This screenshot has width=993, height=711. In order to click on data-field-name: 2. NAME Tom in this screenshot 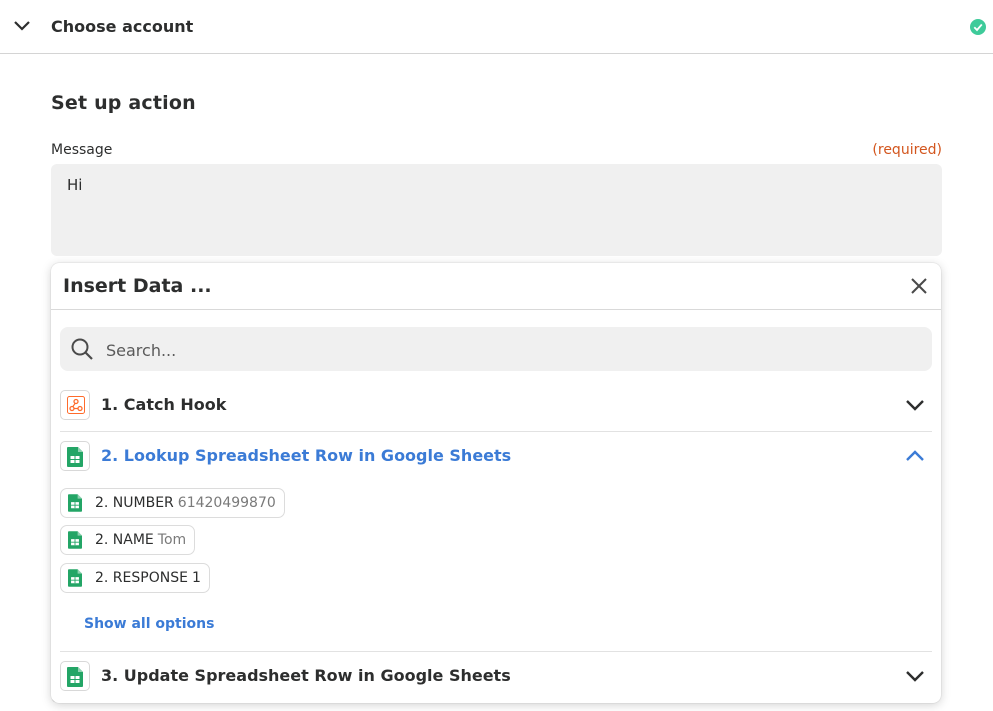, I will do `click(128, 540)`.